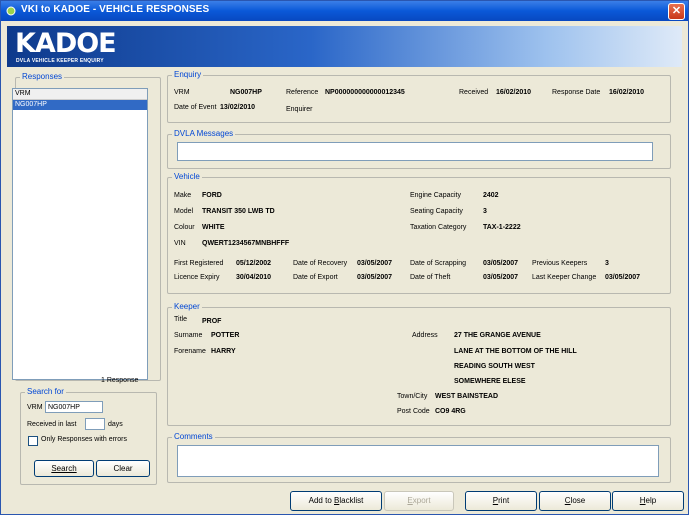  What do you see at coordinates (299, 109) in the screenshot?
I see `enquirer-label: Enquirer` at bounding box center [299, 109].